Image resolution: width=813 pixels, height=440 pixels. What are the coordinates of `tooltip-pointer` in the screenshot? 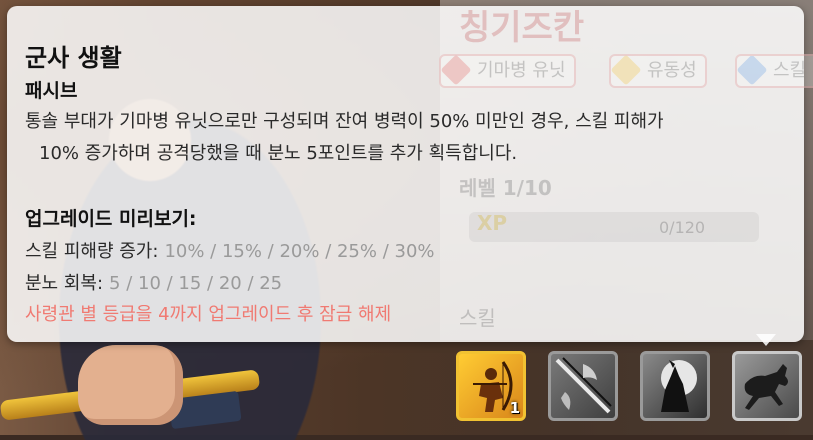 It's located at (766, 340).